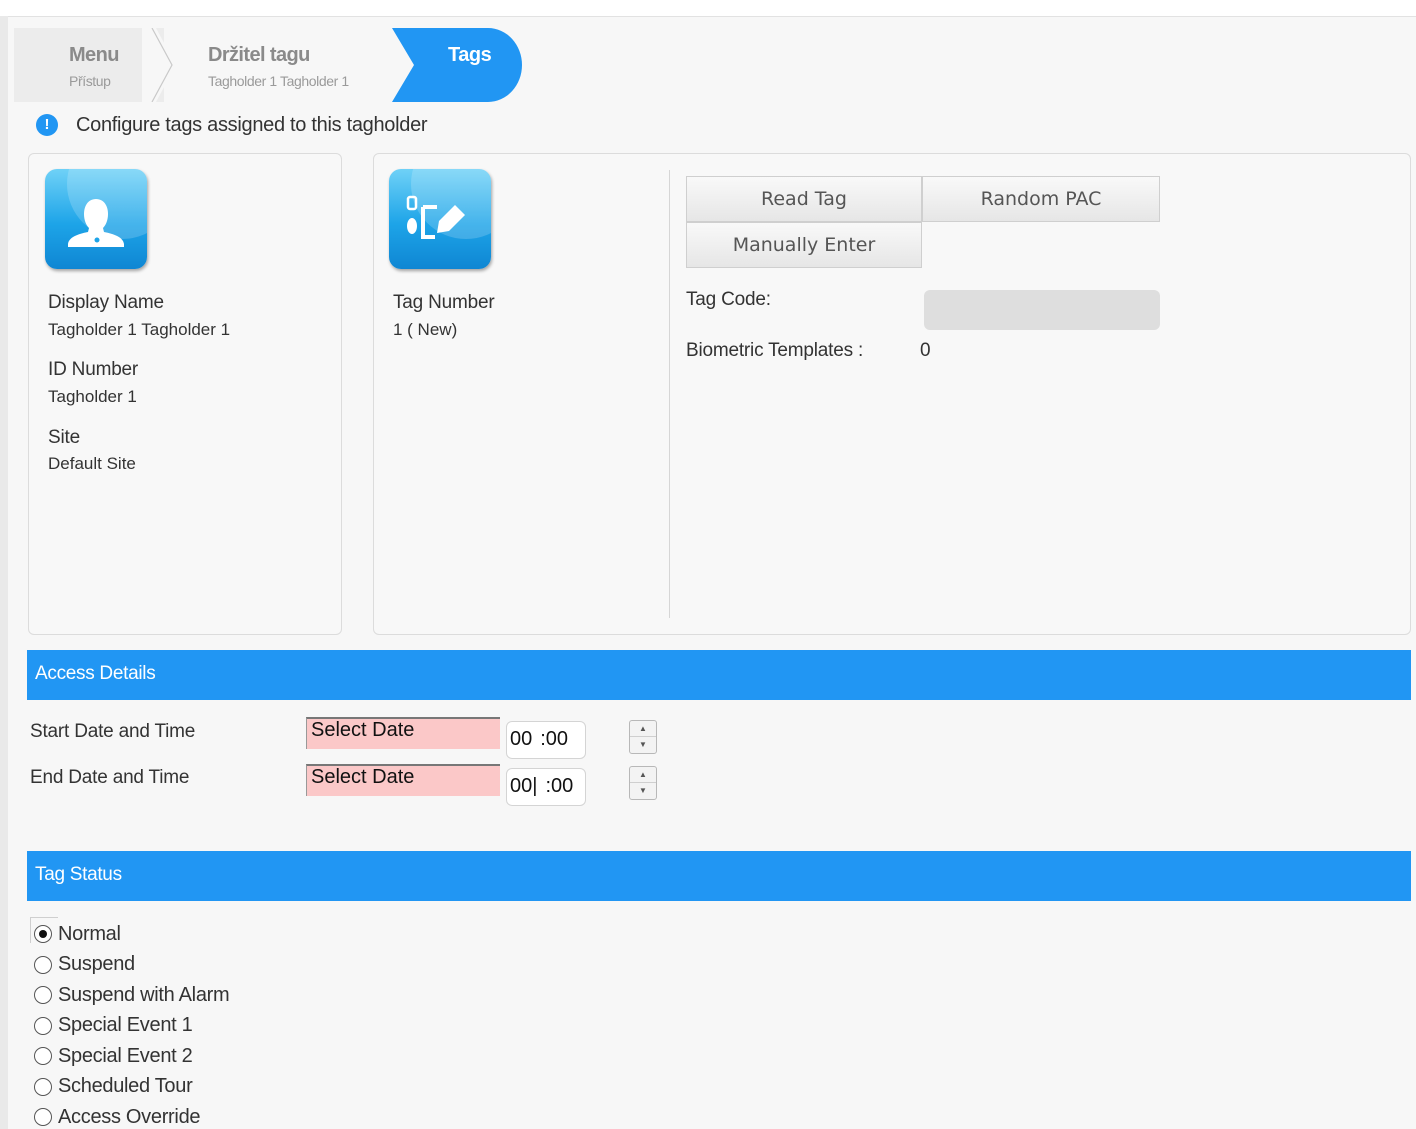 The image size is (1416, 1129). Describe the element at coordinates (106, 302) in the screenshot. I see `display-name-label: Display Name` at that location.